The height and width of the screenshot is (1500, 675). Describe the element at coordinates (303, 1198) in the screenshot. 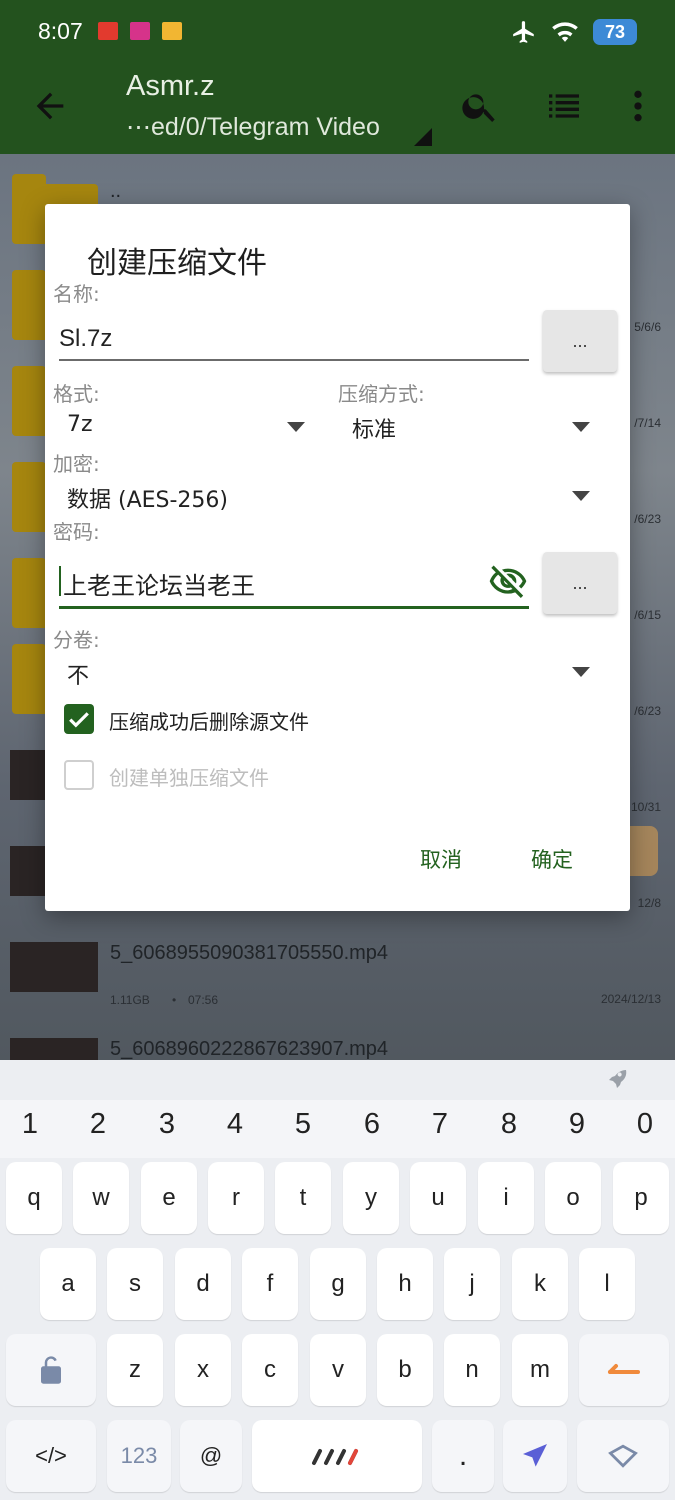

I see `key-t: t` at that location.